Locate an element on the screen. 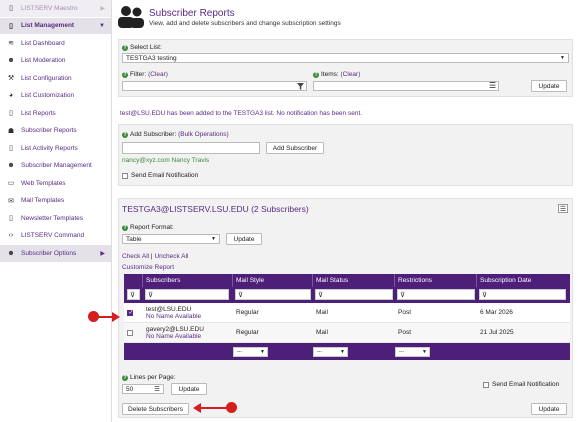 The image size is (578, 422). sidebar-item-web-templates: ▭ Web Templates is located at coordinates (55, 184).